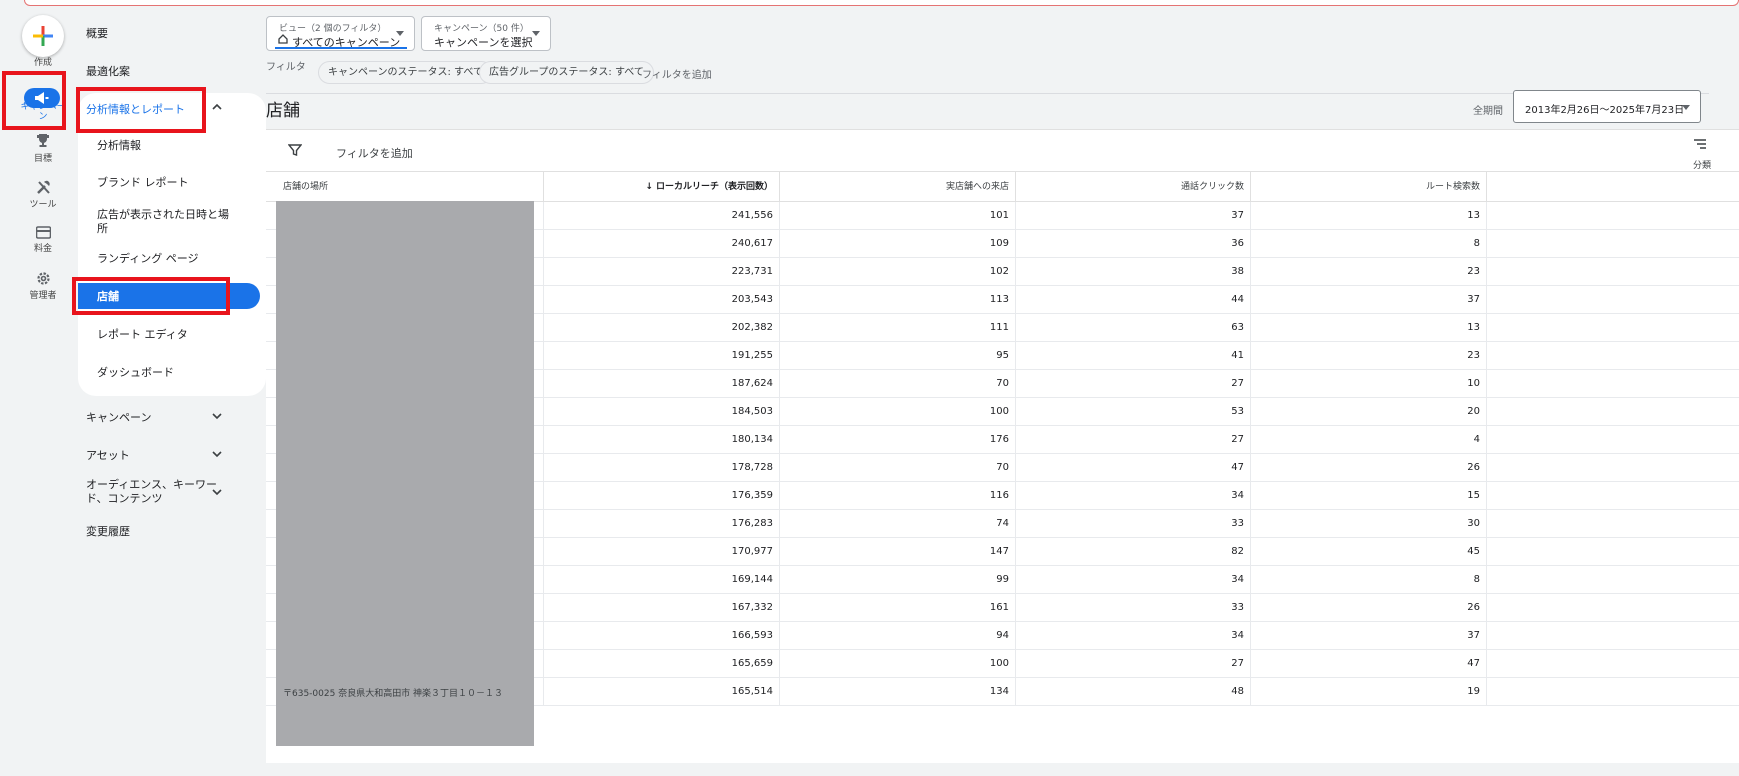 Image resolution: width=1739 pixels, height=776 pixels. I want to click on create-button, so click(43, 36).